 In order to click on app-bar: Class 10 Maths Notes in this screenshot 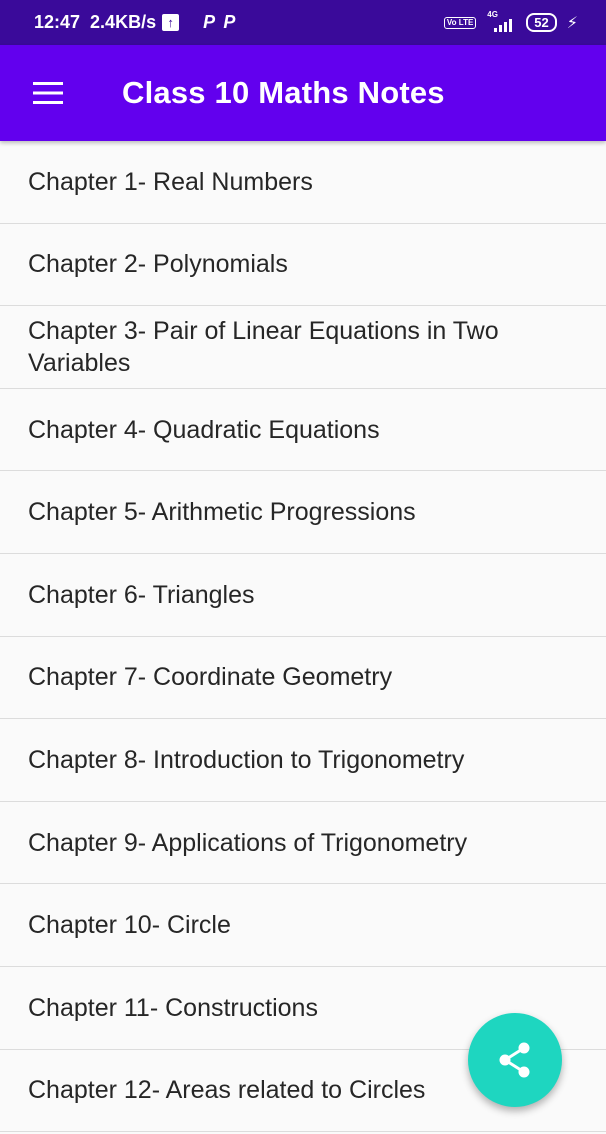, I will do `click(303, 93)`.